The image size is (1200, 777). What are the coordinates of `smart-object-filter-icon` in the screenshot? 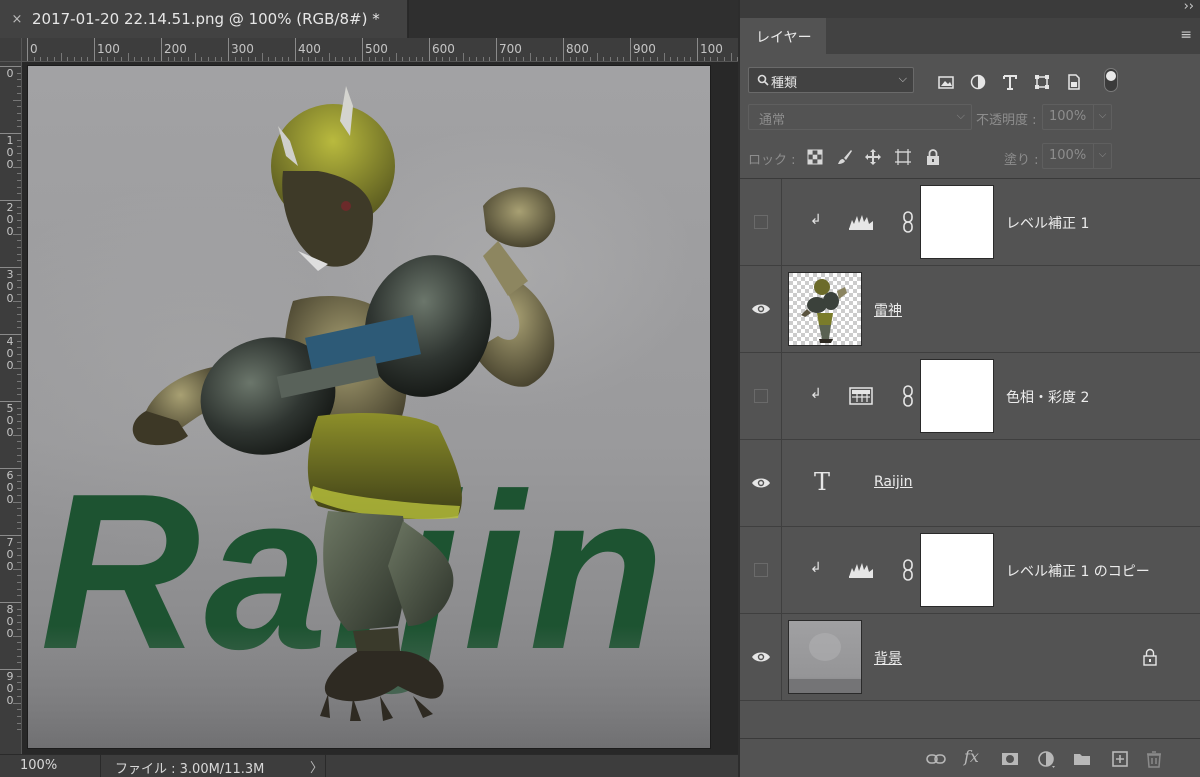 It's located at (1074, 82).